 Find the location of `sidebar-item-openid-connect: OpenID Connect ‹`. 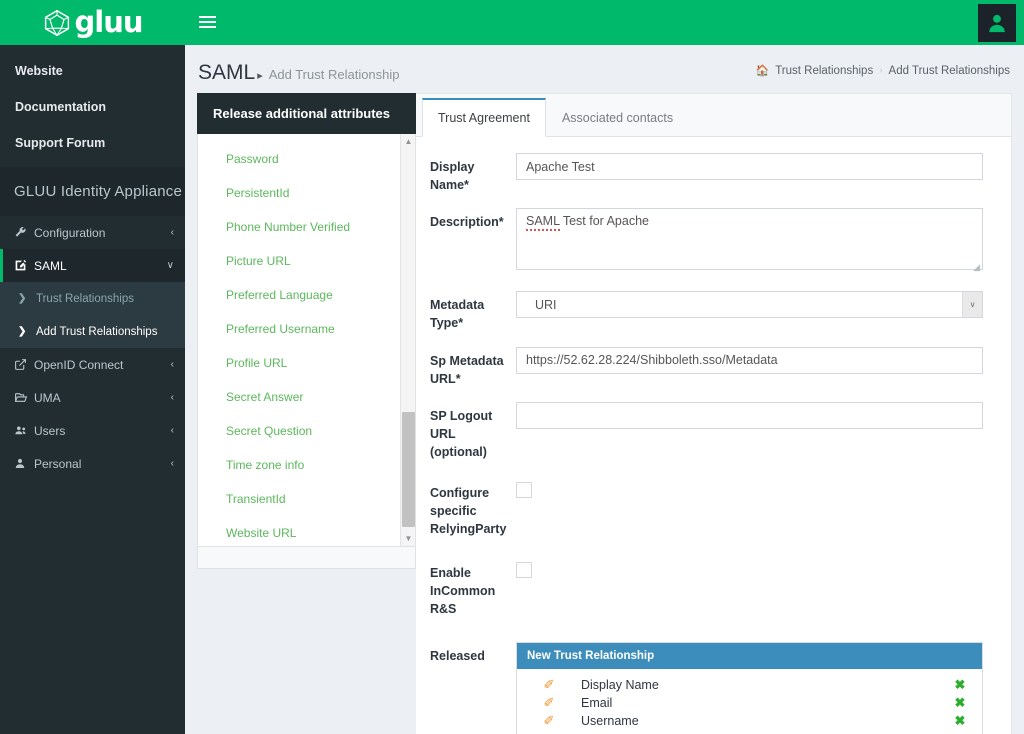

sidebar-item-openid-connect: OpenID Connect ‹ is located at coordinates (92, 364).